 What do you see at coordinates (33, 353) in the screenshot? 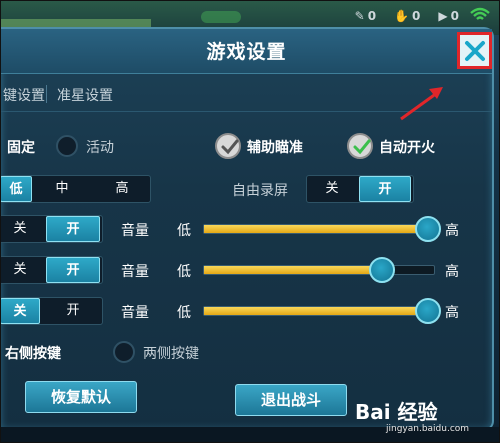
I see `right-buttons-label: 右侧按键` at bounding box center [33, 353].